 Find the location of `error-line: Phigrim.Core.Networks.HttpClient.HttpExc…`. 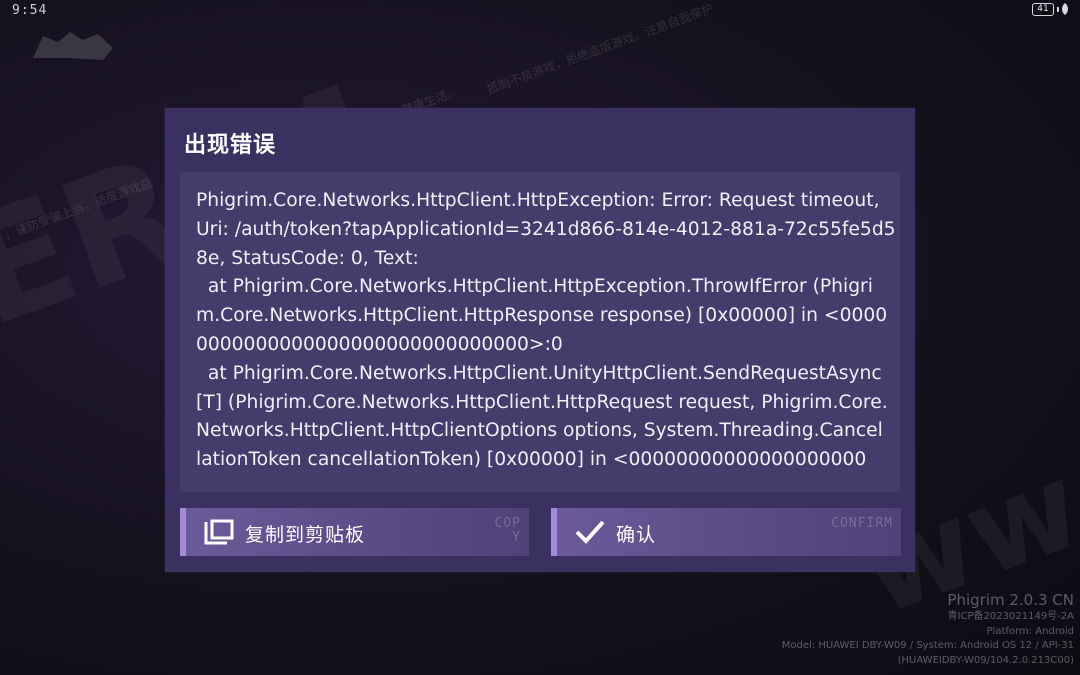

error-line: Phigrim.Core.Networks.HttpClient.HttpExc… is located at coordinates (538, 200).